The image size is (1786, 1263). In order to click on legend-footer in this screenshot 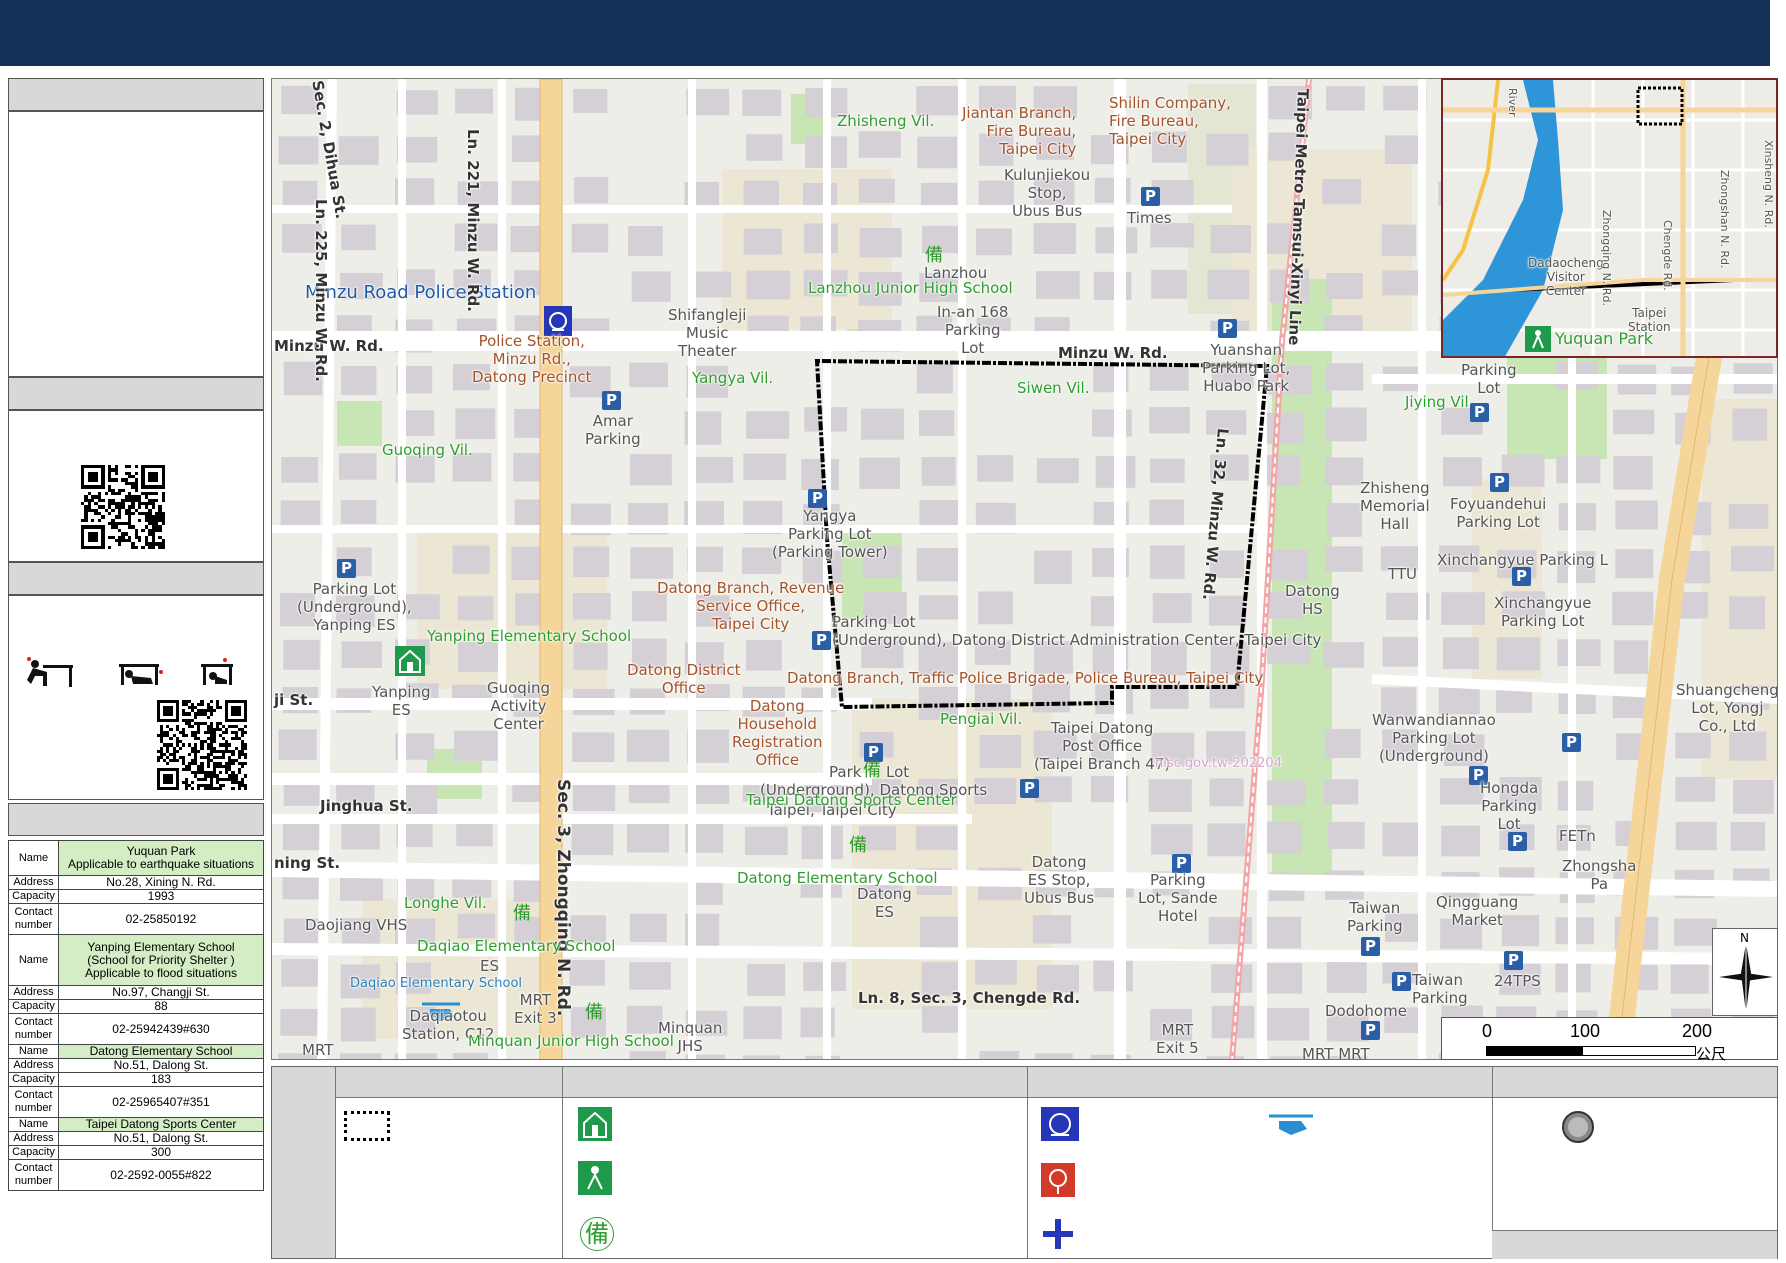, I will do `click(1634, 1244)`.